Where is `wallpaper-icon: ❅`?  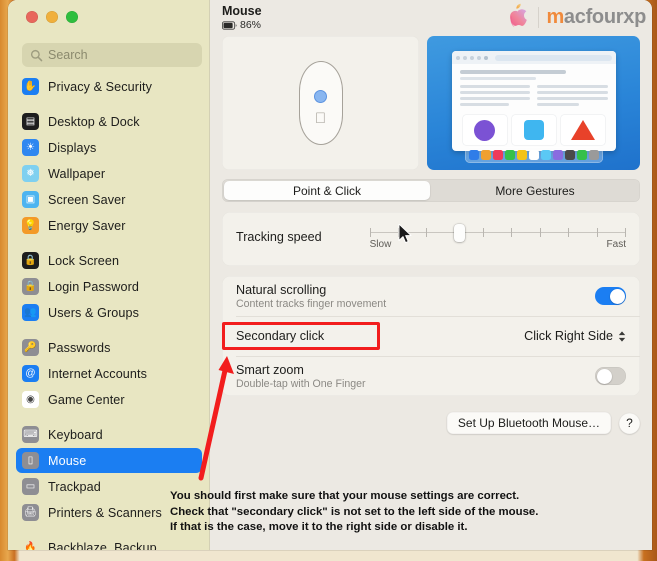
wallpaper-icon: ❅ is located at coordinates (30, 173).